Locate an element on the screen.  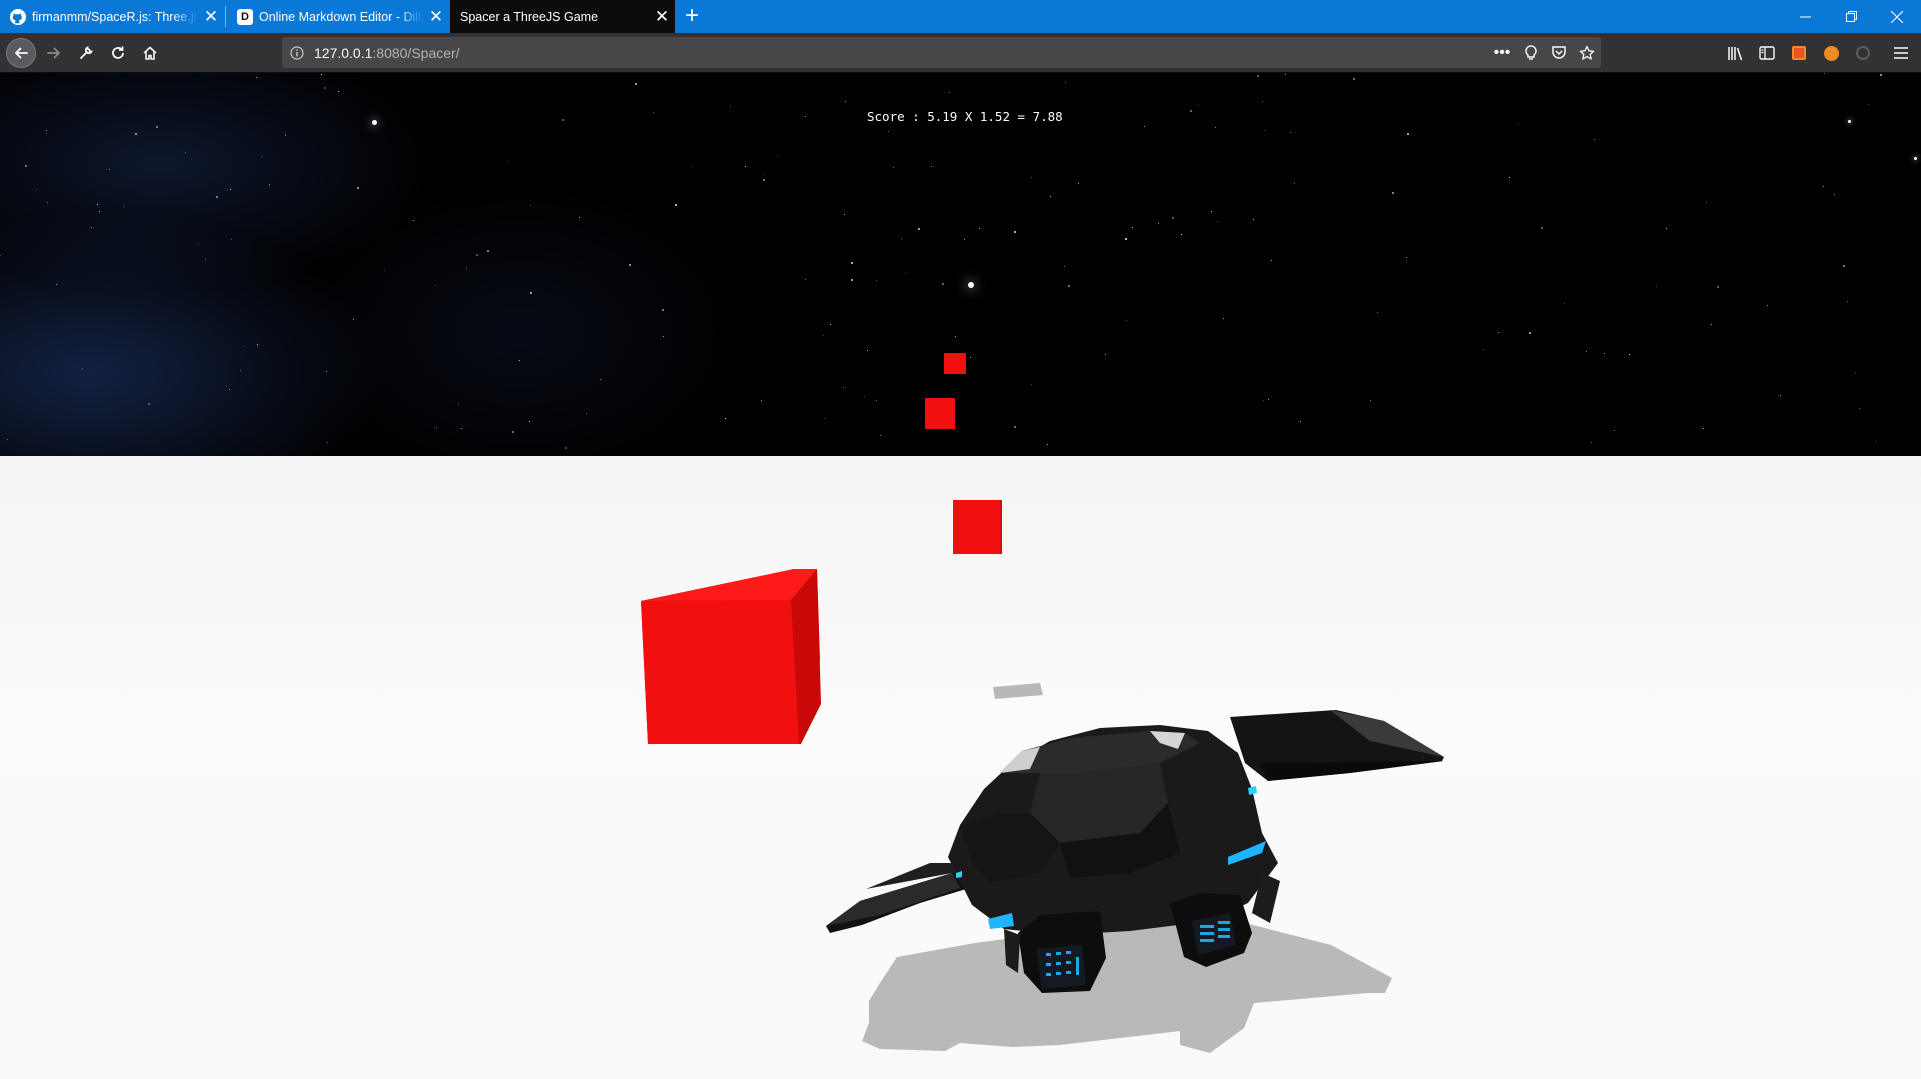
forward-arrow-icon is located at coordinates (54, 53).